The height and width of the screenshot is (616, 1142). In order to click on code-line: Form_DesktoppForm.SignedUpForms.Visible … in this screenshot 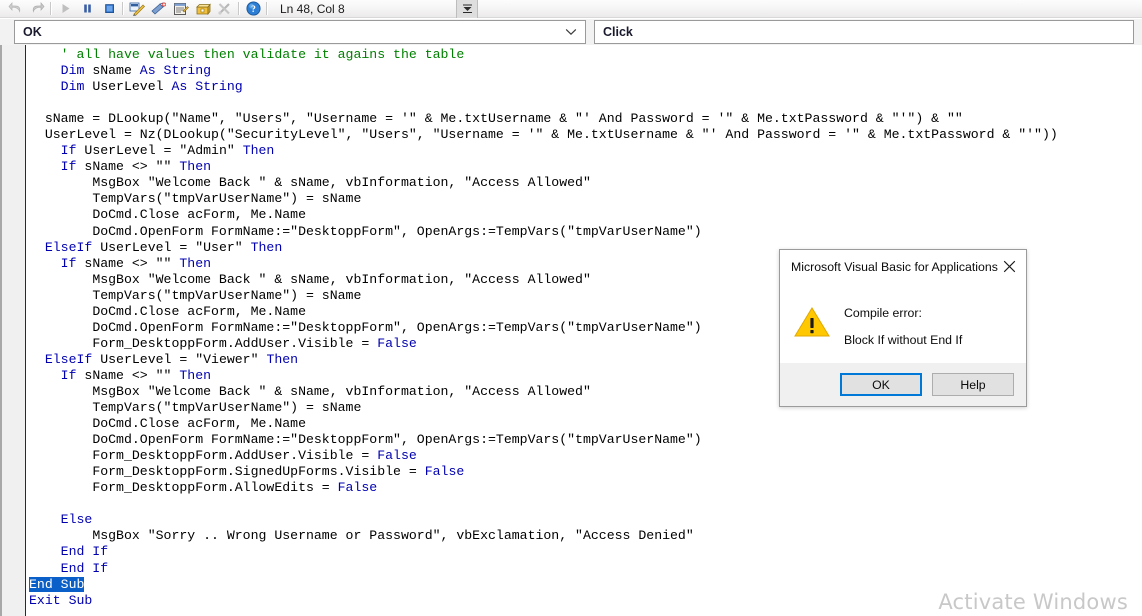, I will do `click(278, 472)`.